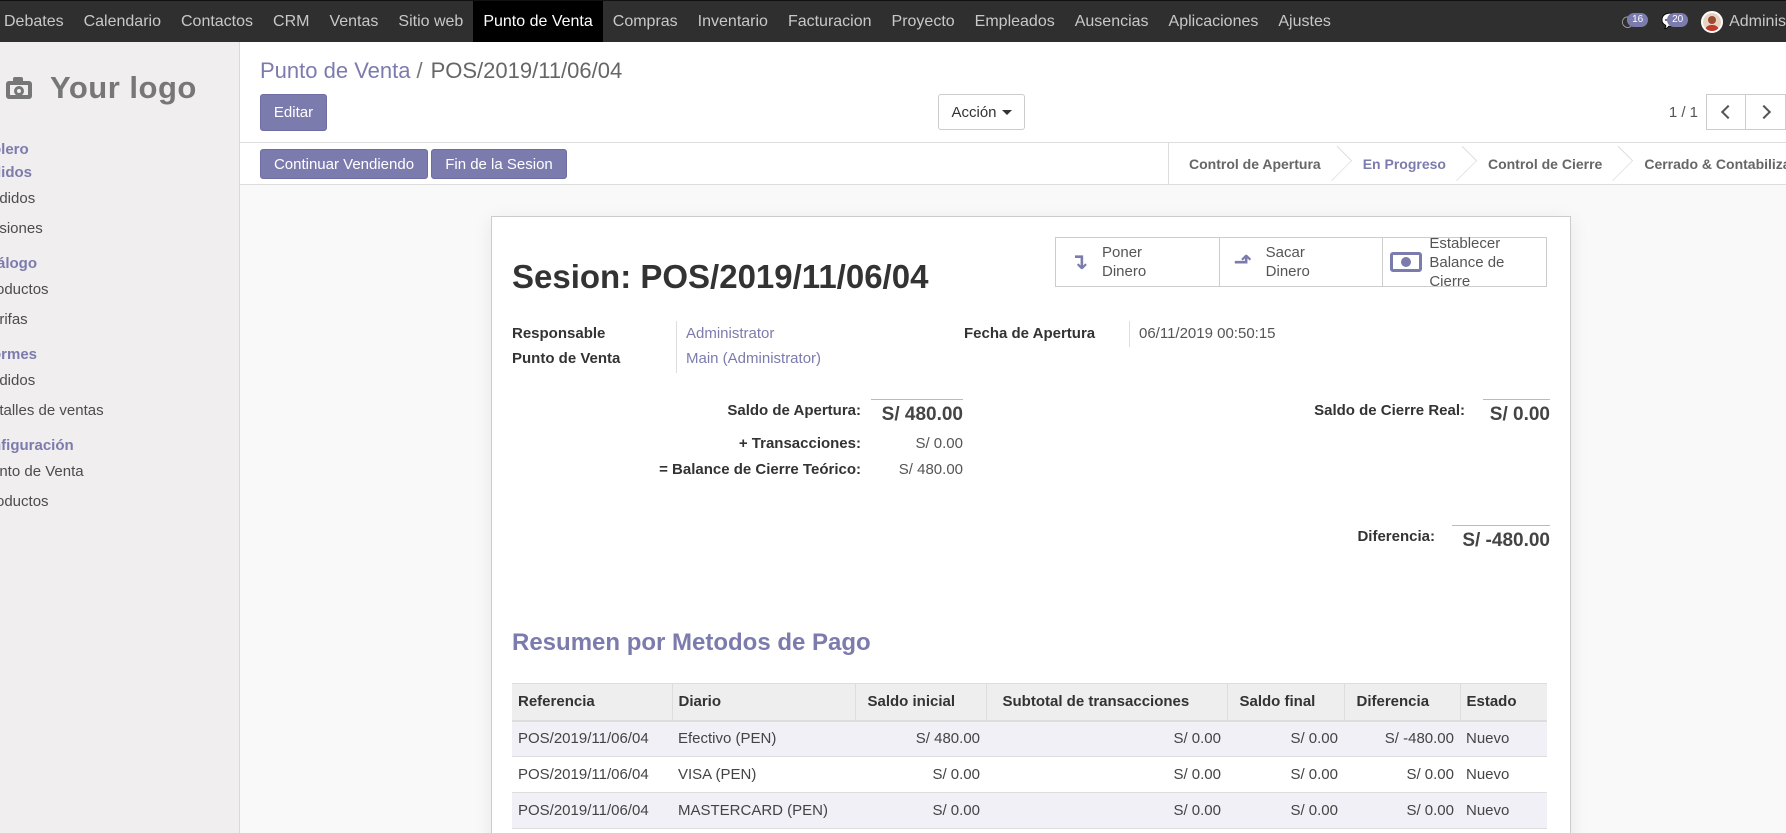 Image resolution: width=1786 pixels, height=833 pixels. Describe the element at coordinates (764, 702) in the screenshot. I see `column-header-journal: Diario` at that location.